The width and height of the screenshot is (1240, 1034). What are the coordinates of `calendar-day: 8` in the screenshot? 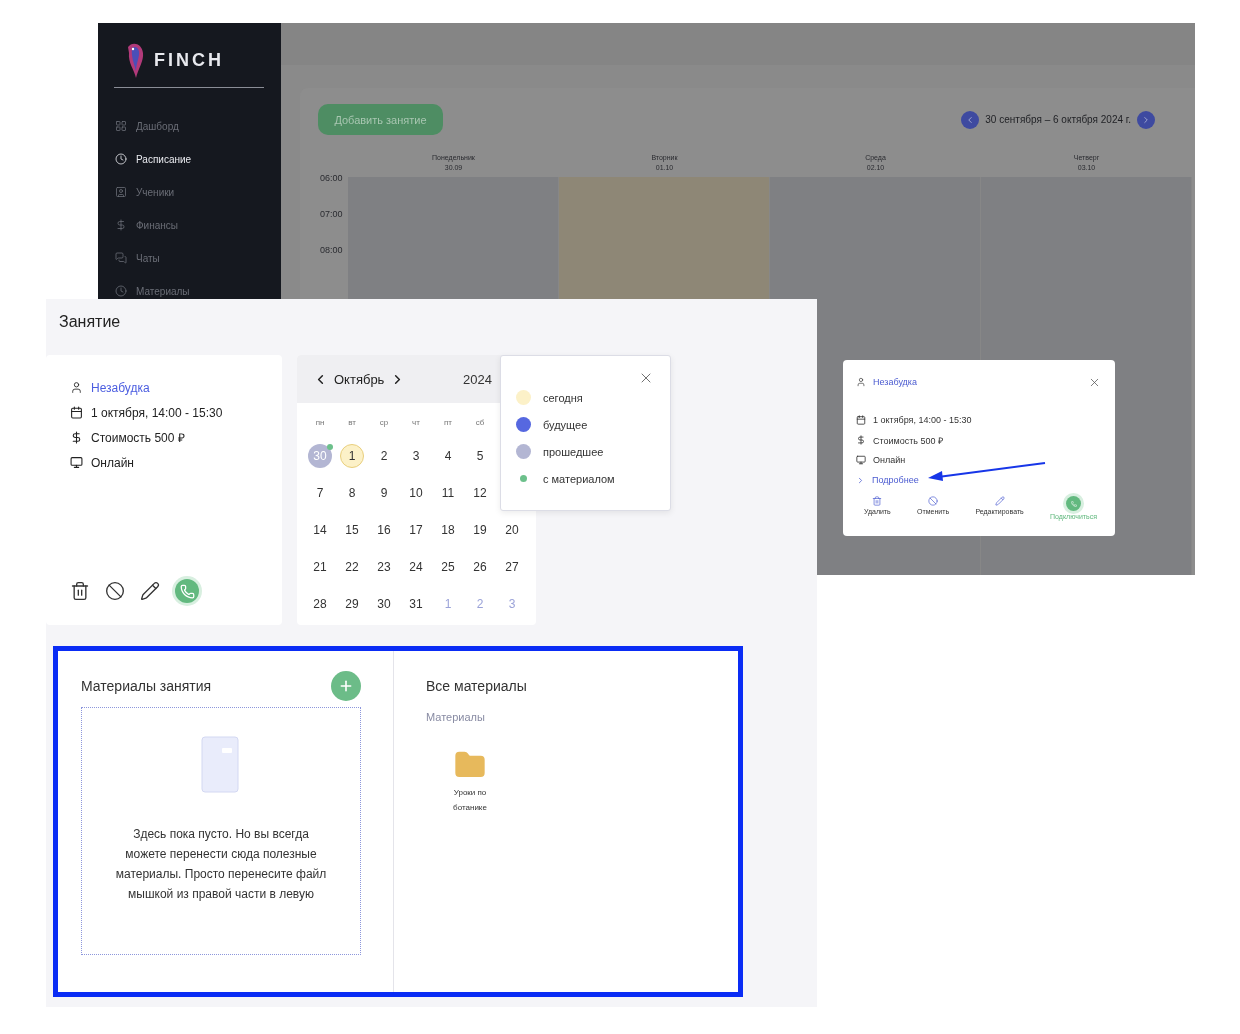 It's located at (352, 492).